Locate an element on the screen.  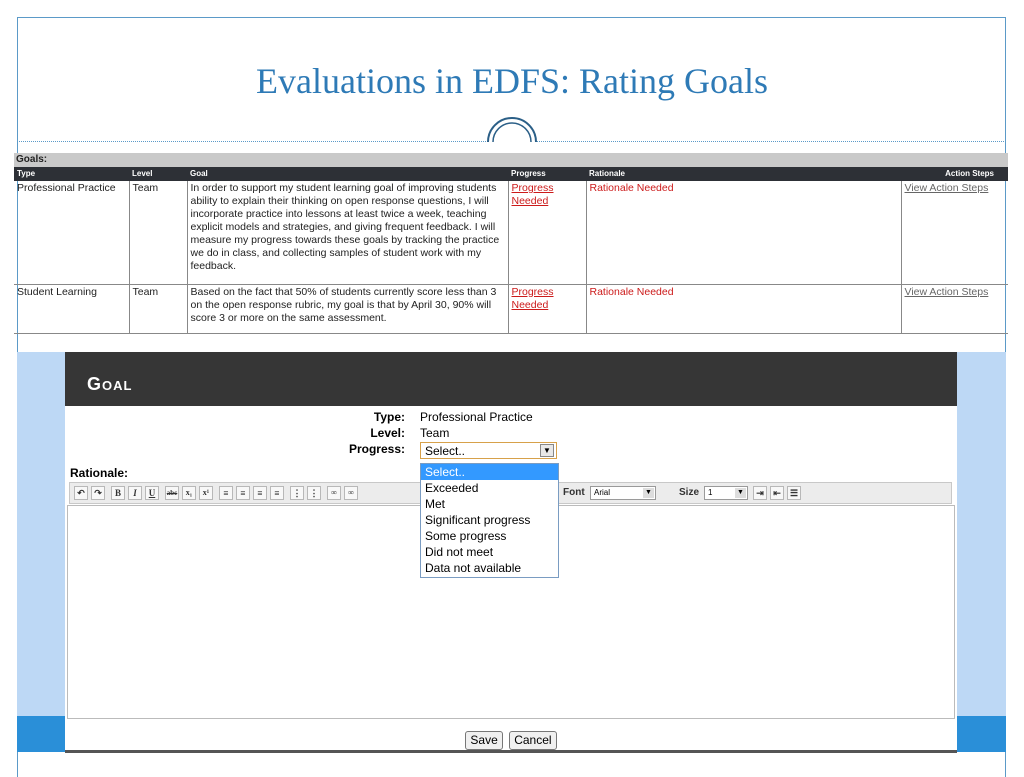
cancel-button: Cancel is located at coordinates (533, 740).